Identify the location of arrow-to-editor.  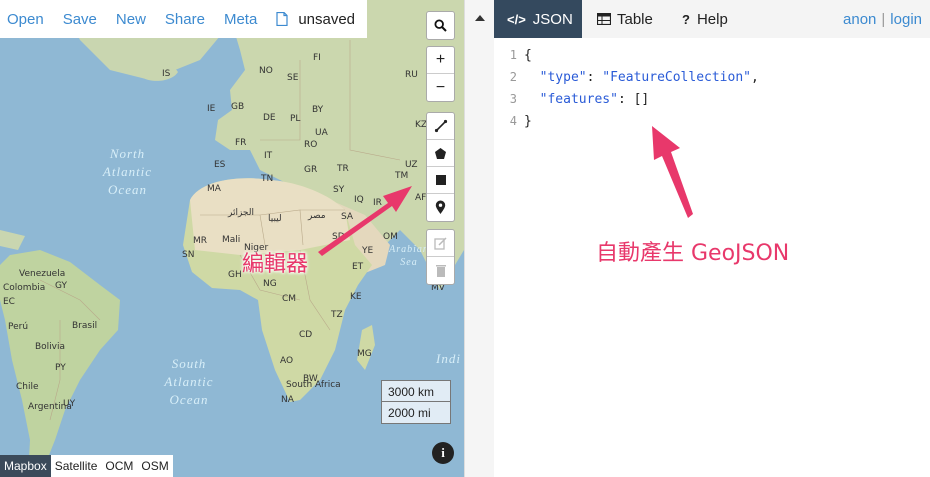
(672, 172).